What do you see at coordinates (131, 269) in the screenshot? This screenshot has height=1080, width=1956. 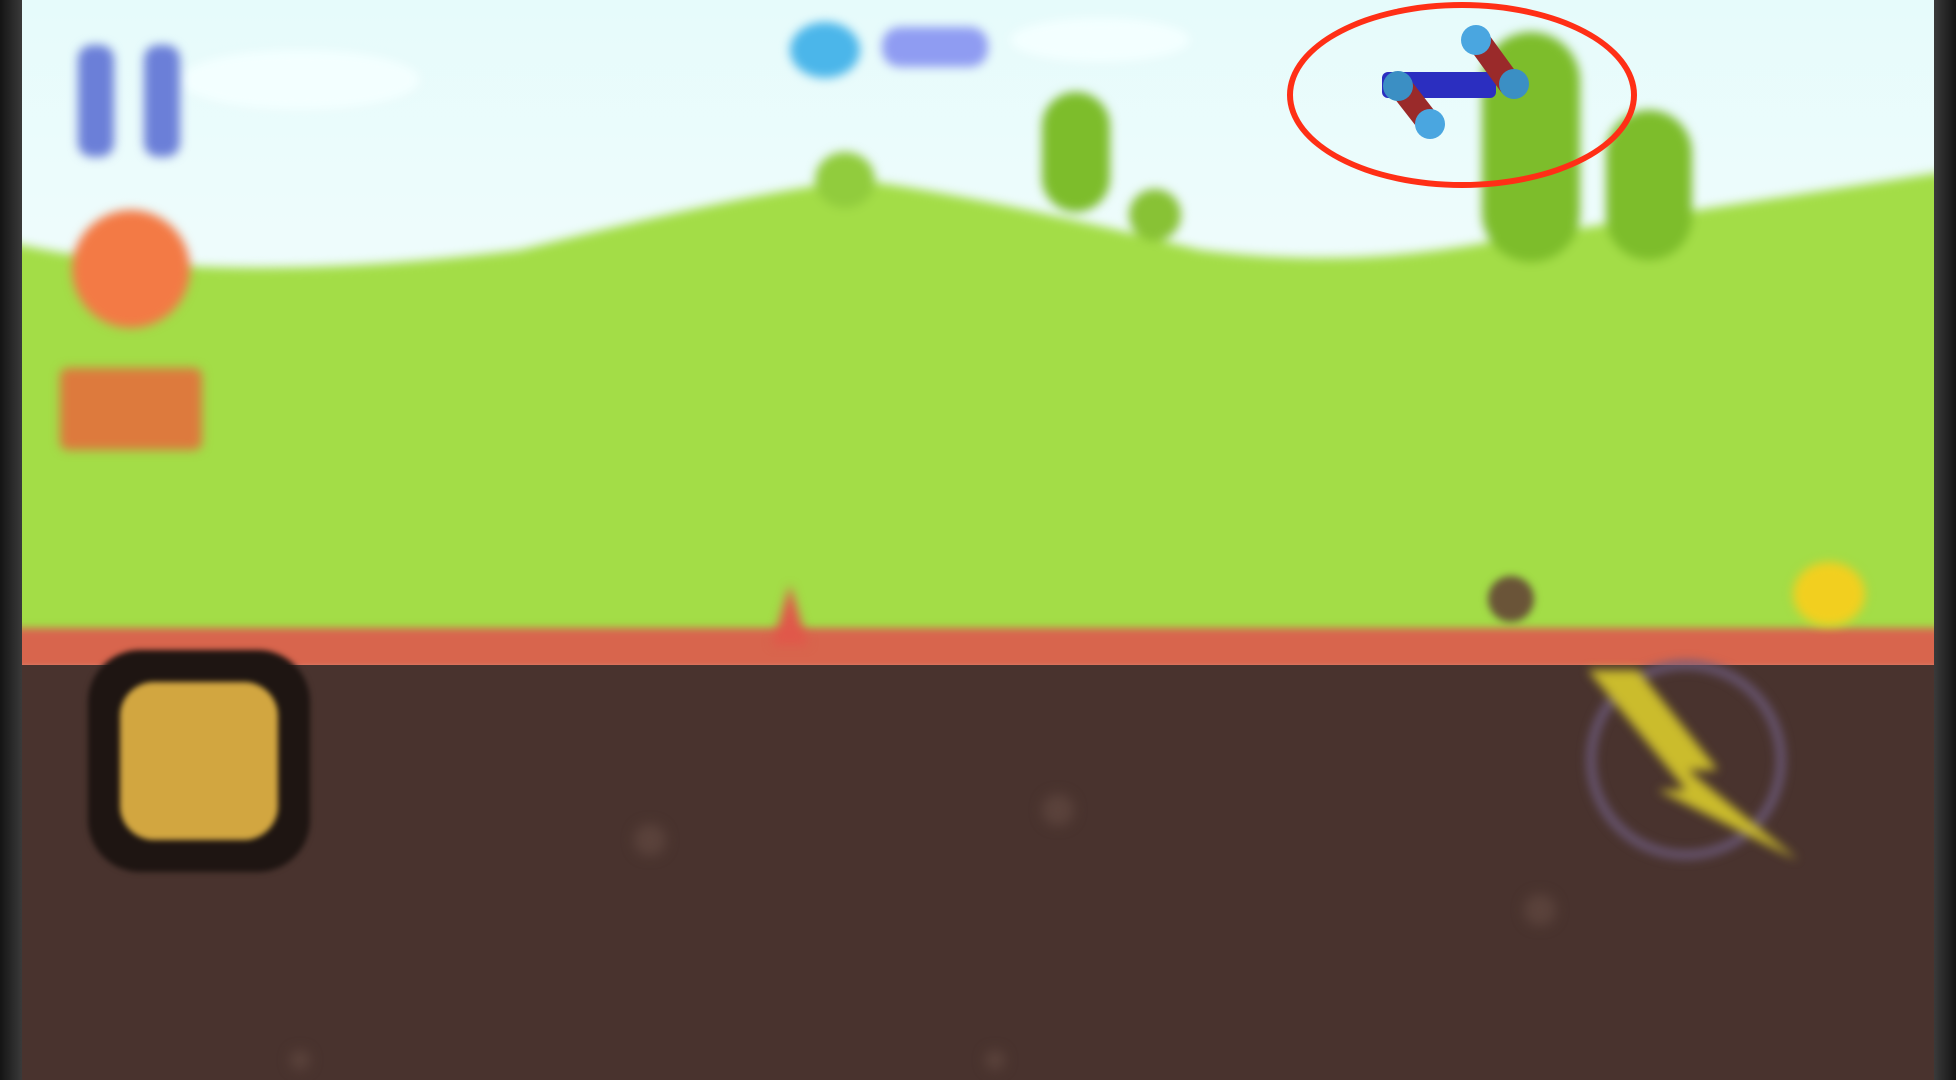 I see `life-indicator` at bounding box center [131, 269].